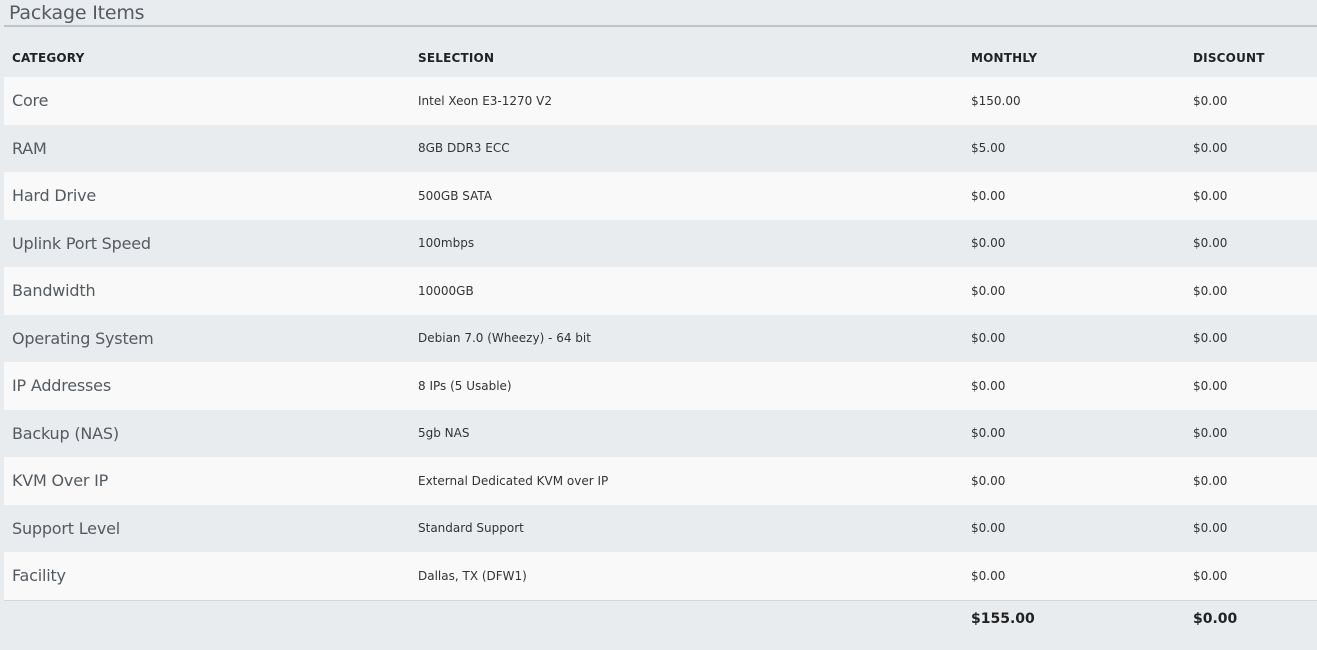 The image size is (1317, 650). I want to click on selection-cell: External Dedicated KVM over IP, so click(513, 480).